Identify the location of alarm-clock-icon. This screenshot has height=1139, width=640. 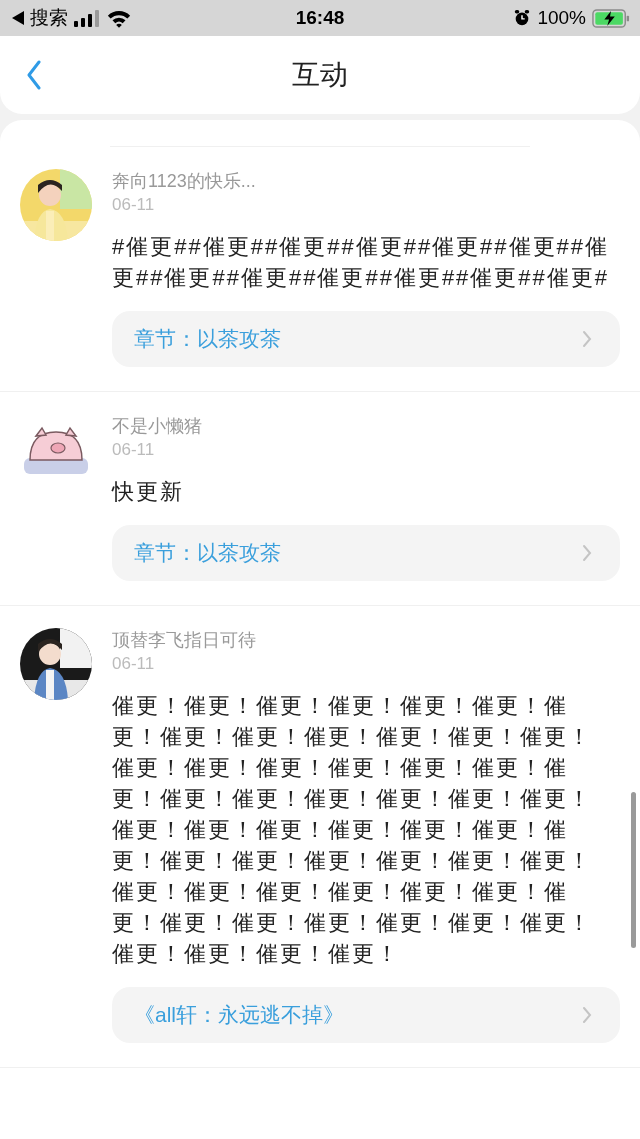
(522, 18).